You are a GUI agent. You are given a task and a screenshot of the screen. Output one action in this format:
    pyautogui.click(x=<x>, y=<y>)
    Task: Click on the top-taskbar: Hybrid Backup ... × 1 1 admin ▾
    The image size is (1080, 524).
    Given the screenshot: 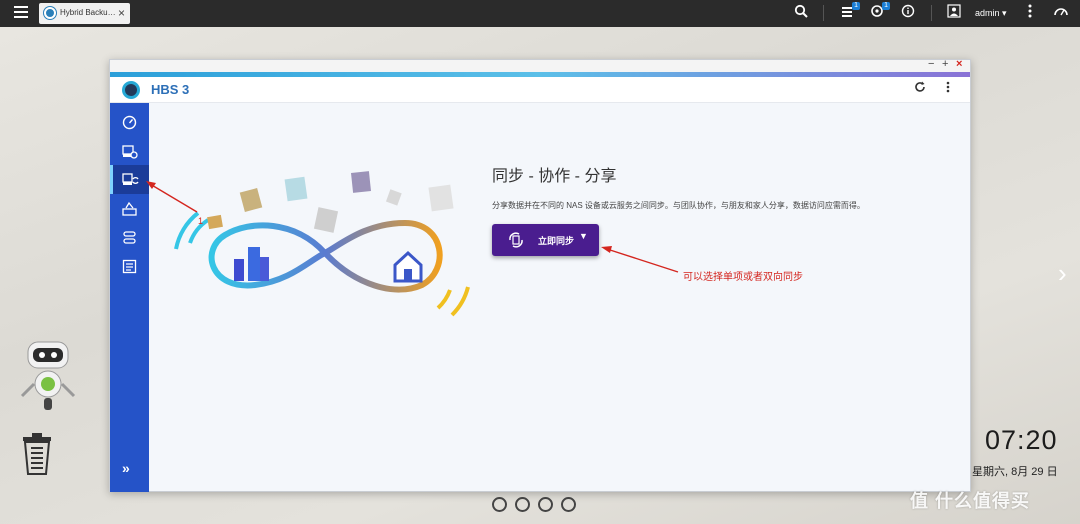 What is the action you would take?
    pyautogui.click(x=540, y=13)
    